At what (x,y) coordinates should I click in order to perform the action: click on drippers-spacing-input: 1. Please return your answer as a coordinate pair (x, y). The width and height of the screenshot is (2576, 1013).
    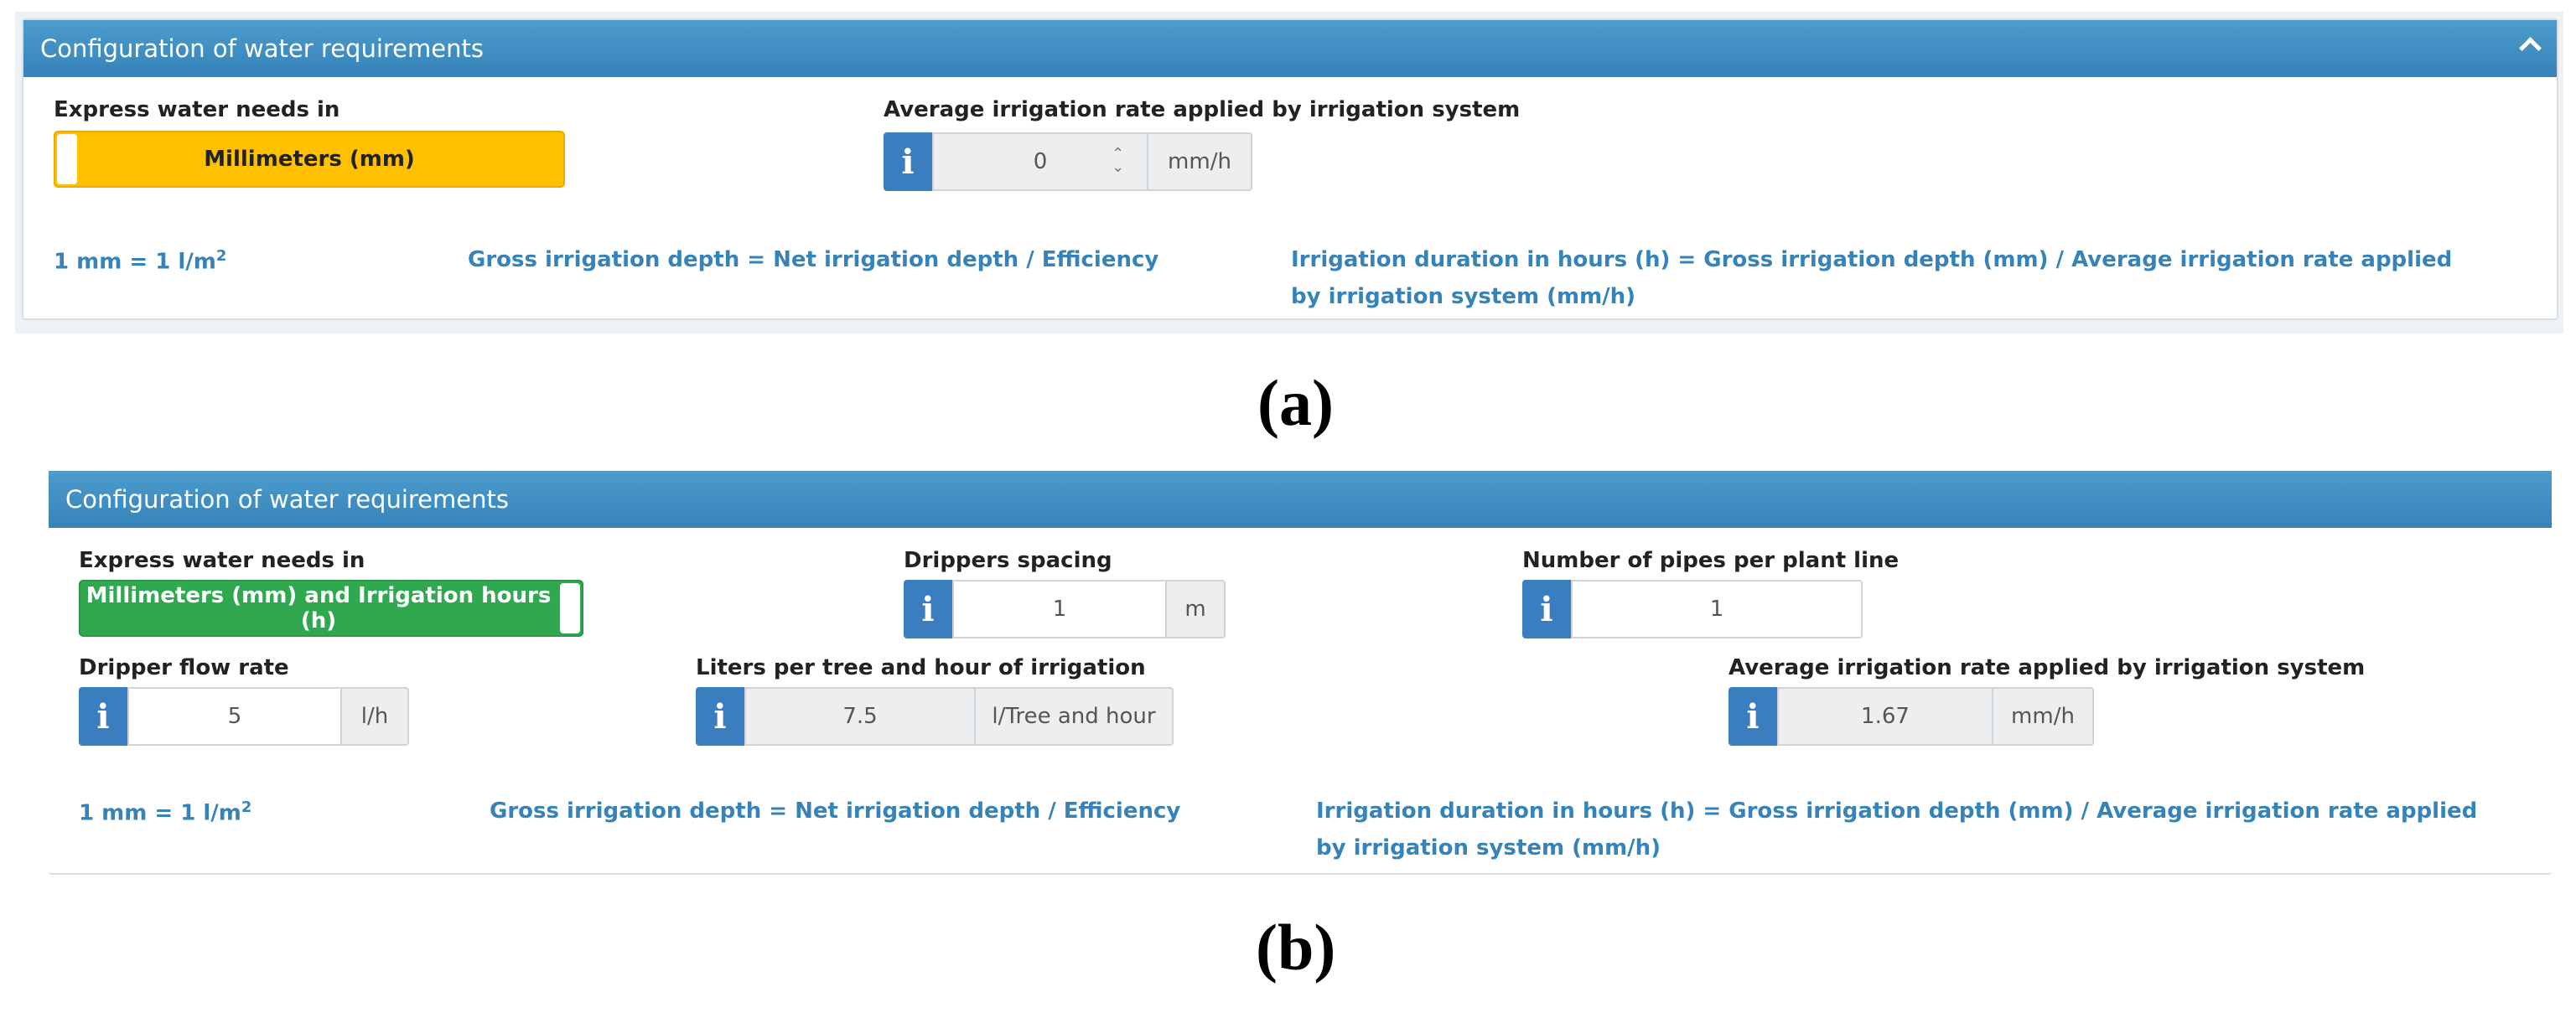
    Looking at the image, I should click on (1059, 609).